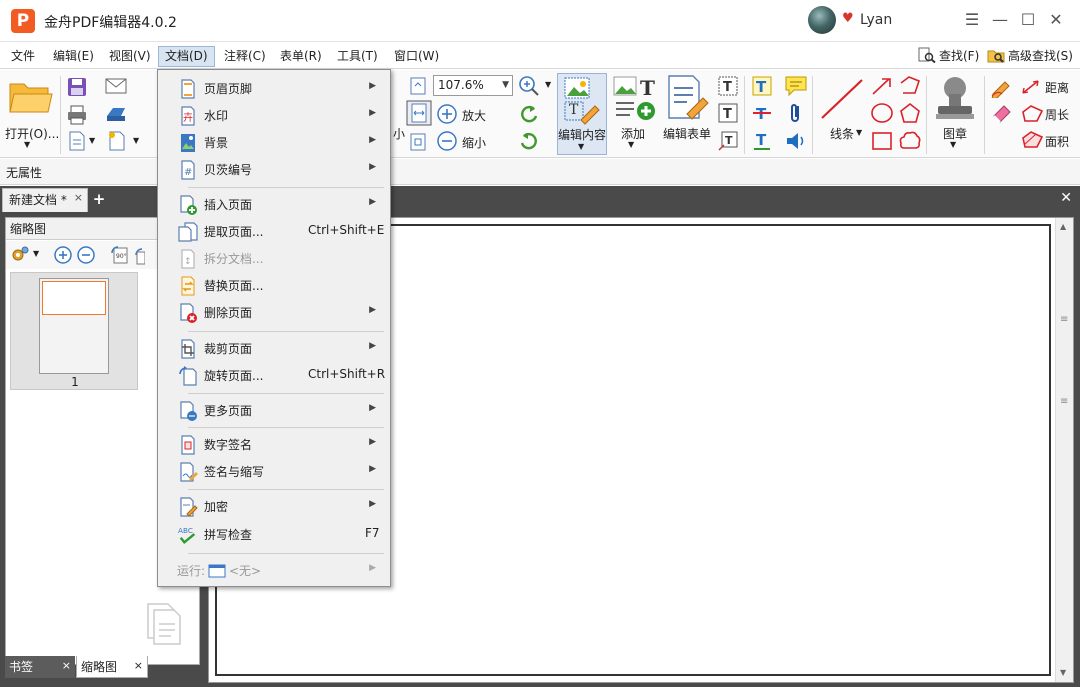 The height and width of the screenshot is (687, 1080). Describe the element at coordinates (1063, 226) in the screenshot. I see `scroll-up-icon: ▲` at that location.